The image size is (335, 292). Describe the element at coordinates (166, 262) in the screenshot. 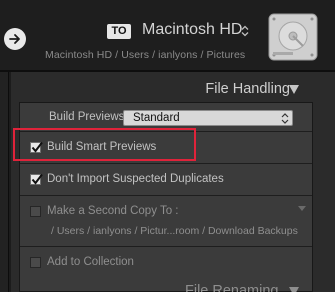

I see `add-to-collection-row: Add to Collection` at that location.